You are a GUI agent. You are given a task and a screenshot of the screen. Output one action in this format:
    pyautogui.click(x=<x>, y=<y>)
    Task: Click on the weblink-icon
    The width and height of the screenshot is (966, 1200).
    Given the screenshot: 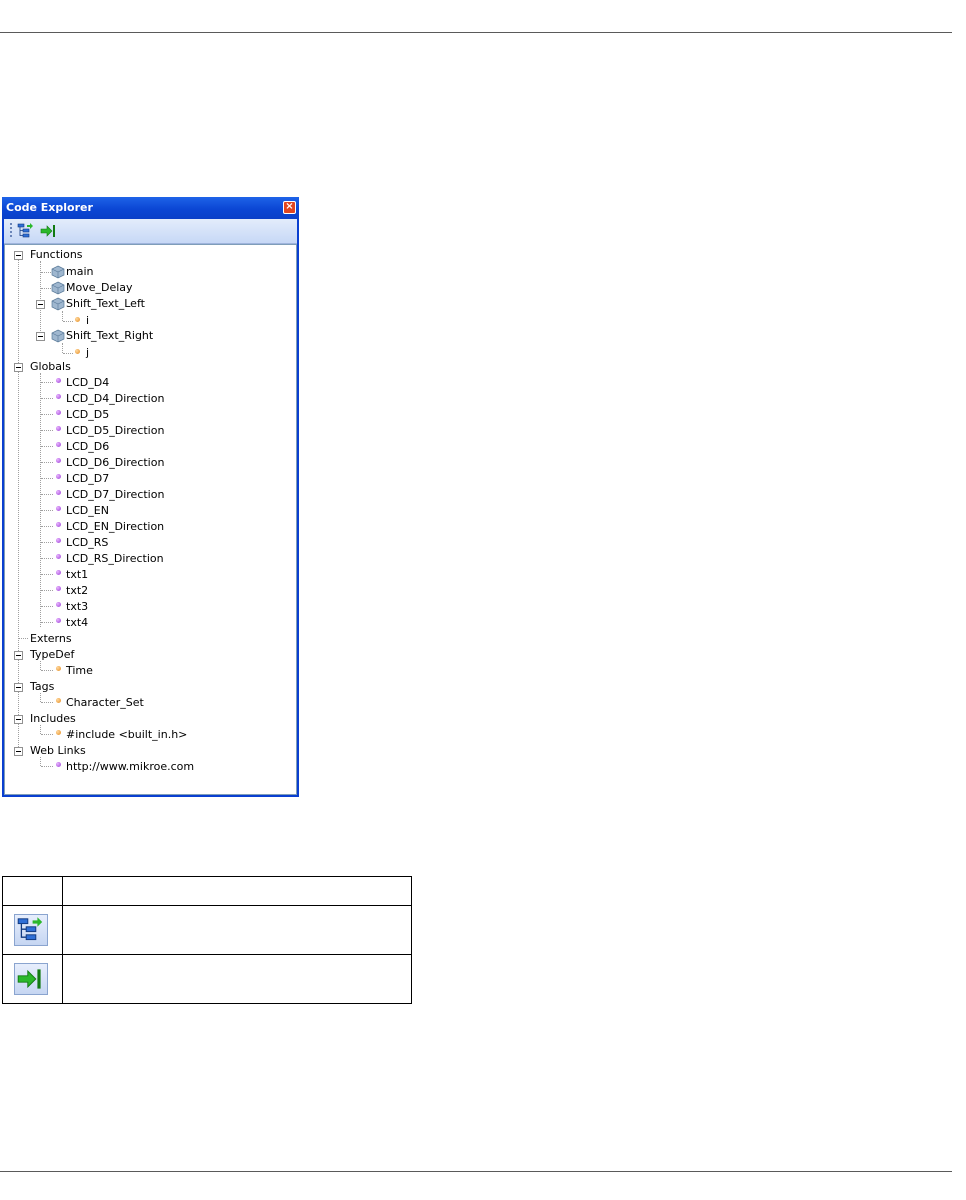 What is the action you would take?
    pyautogui.click(x=58, y=764)
    